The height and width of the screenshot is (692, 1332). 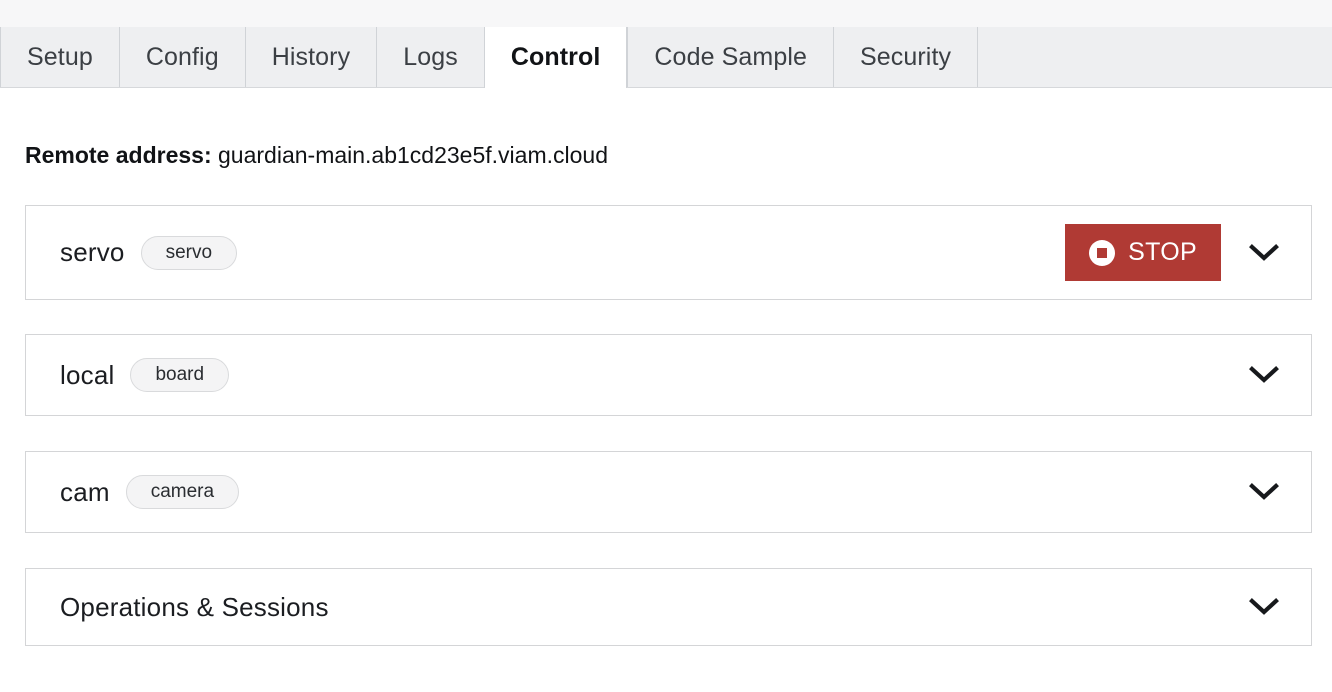 I want to click on tab-config: Config, so click(x=181, y=57).